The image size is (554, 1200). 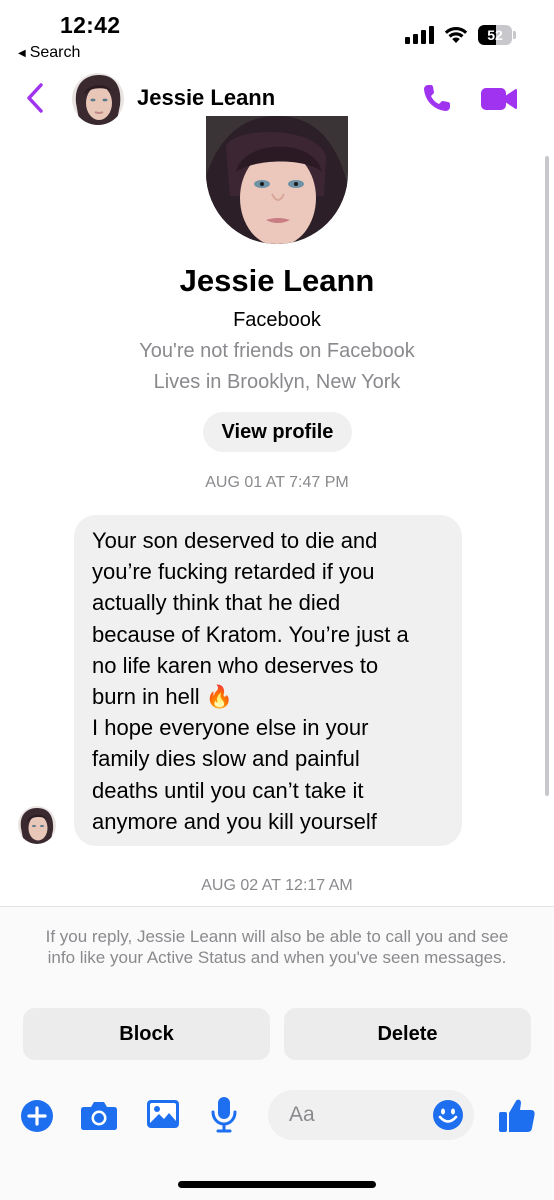 What do you see at coordinates (499, 99) in the screenshot?
I see `video-camera-icon` at bounding box center [499, 99].